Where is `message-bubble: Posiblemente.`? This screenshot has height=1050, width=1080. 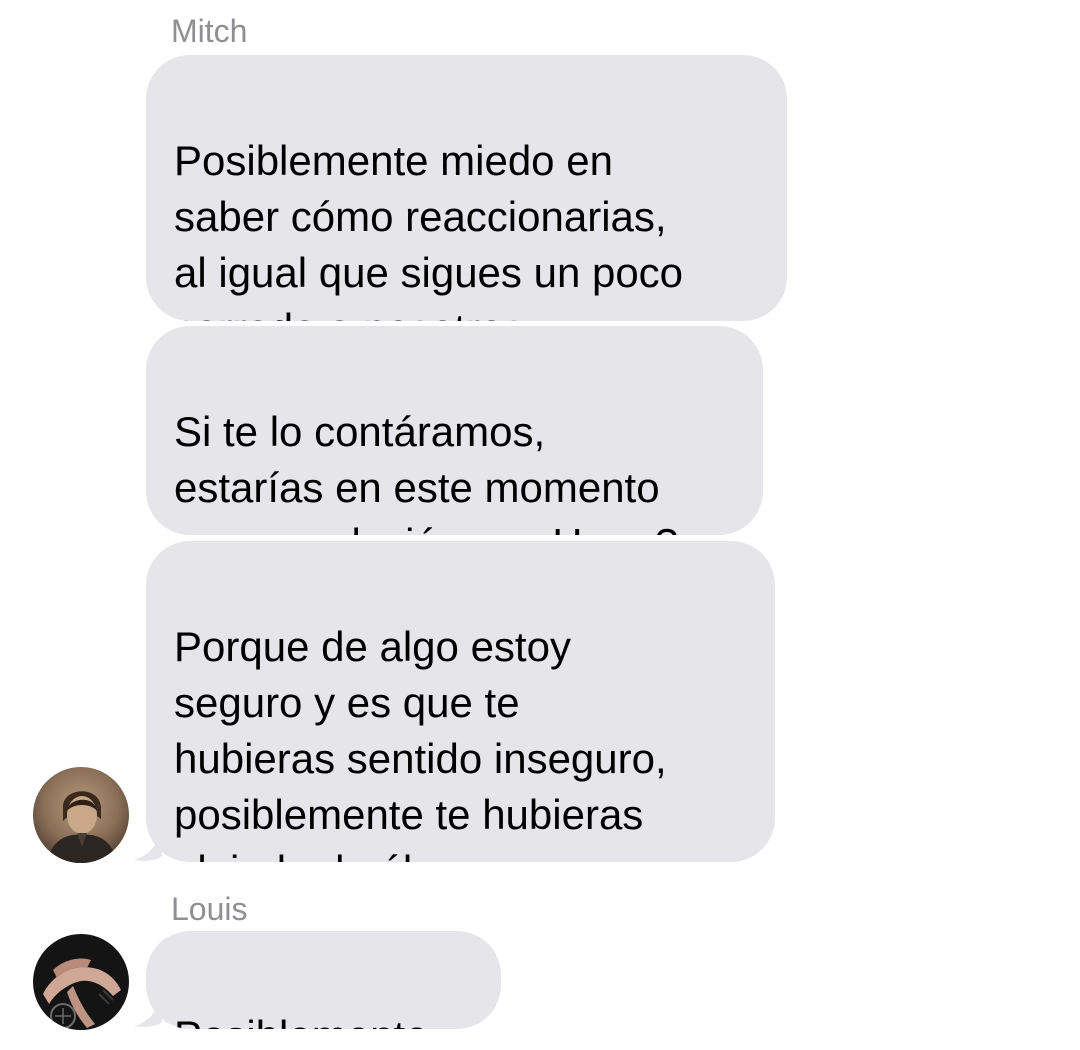 message-bubble: Posiblemente. is located at coordinates (323, 980).